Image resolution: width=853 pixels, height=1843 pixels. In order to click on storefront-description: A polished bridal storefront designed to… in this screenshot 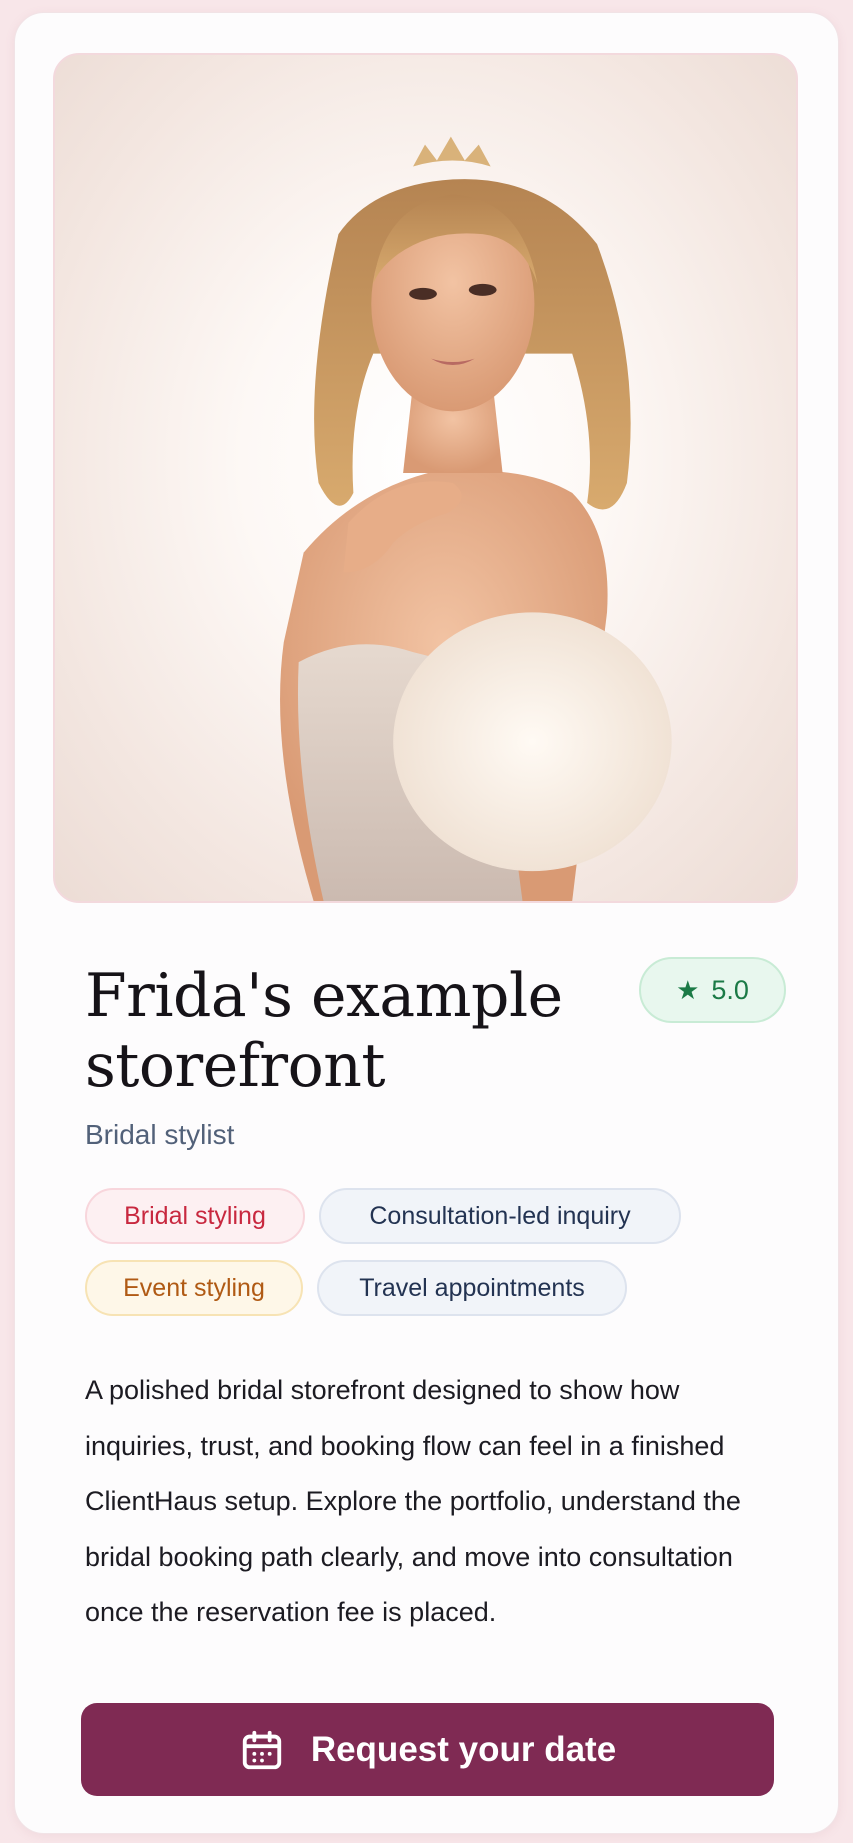, I will do `click(413, 1501)`.